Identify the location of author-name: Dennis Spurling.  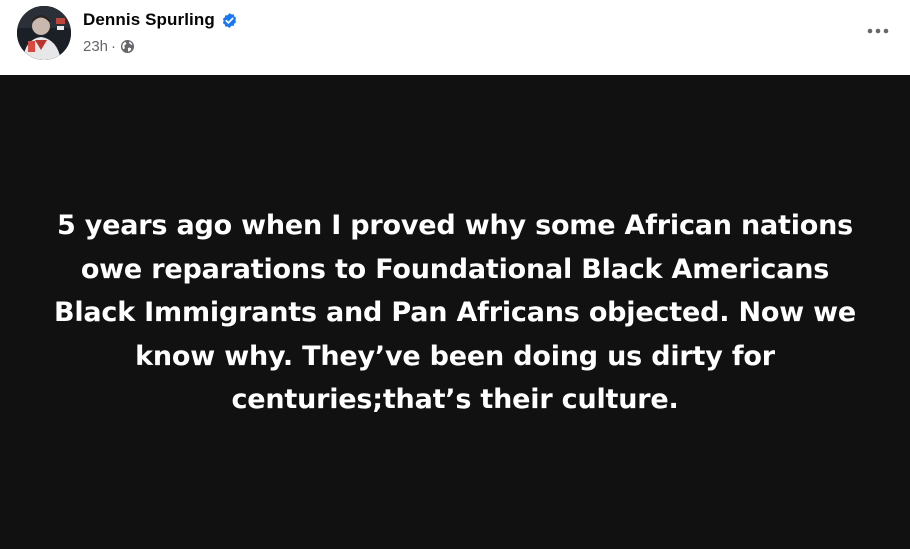
(149, 20).